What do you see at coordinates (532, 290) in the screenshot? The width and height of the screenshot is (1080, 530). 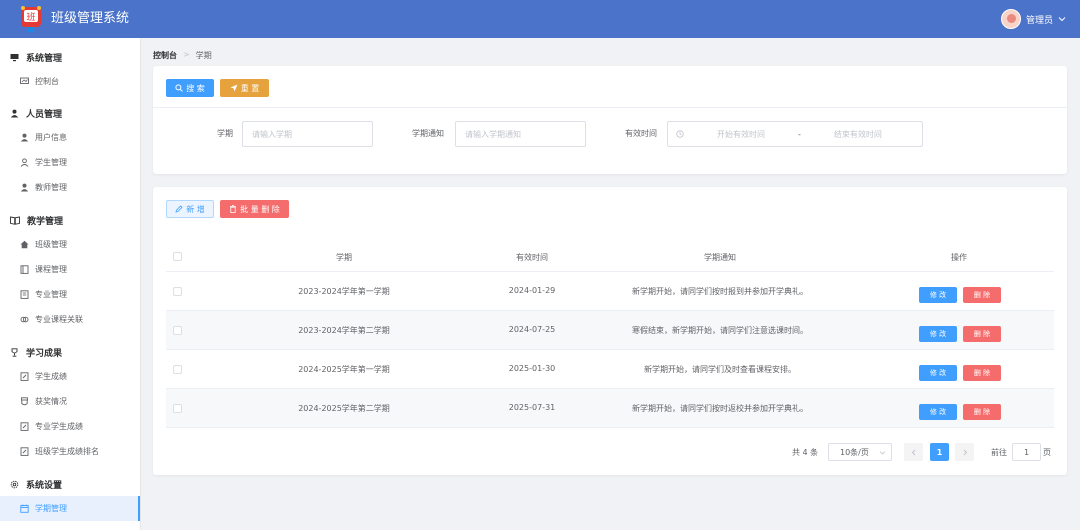 I see `cell-date: 2024-01-29` at bounding box center [532, 290].